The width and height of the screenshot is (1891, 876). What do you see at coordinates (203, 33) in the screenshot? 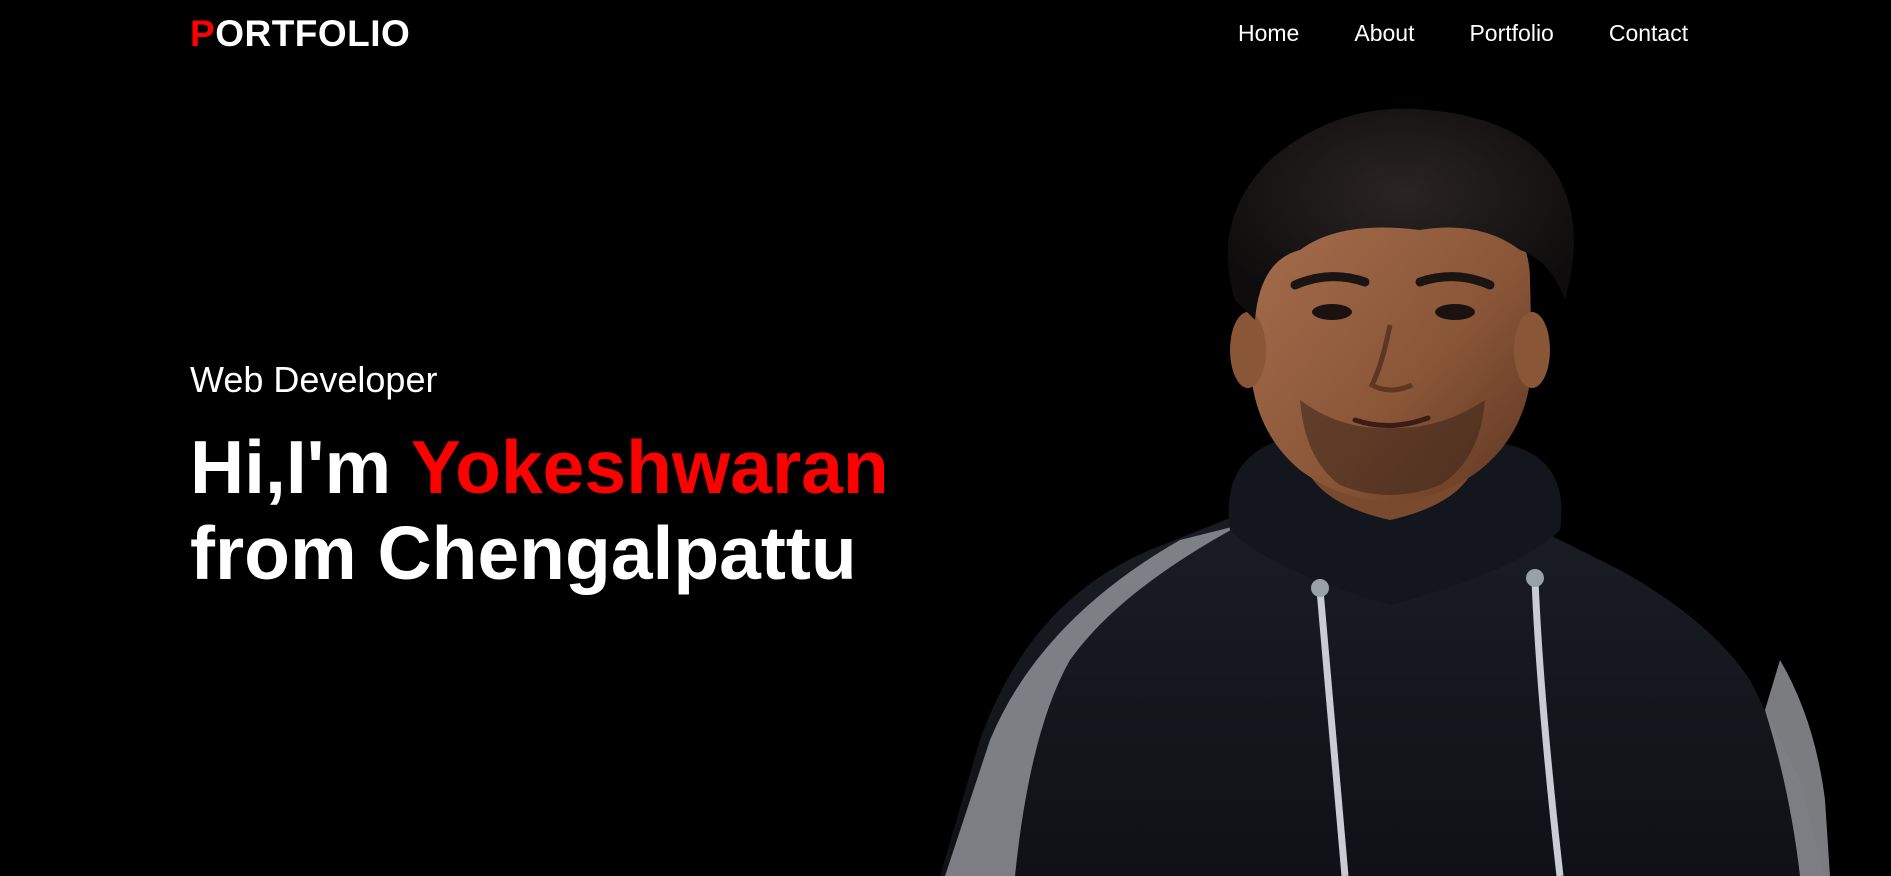
I see `logo-accent-letter: P` at bounding box center [203, 33].